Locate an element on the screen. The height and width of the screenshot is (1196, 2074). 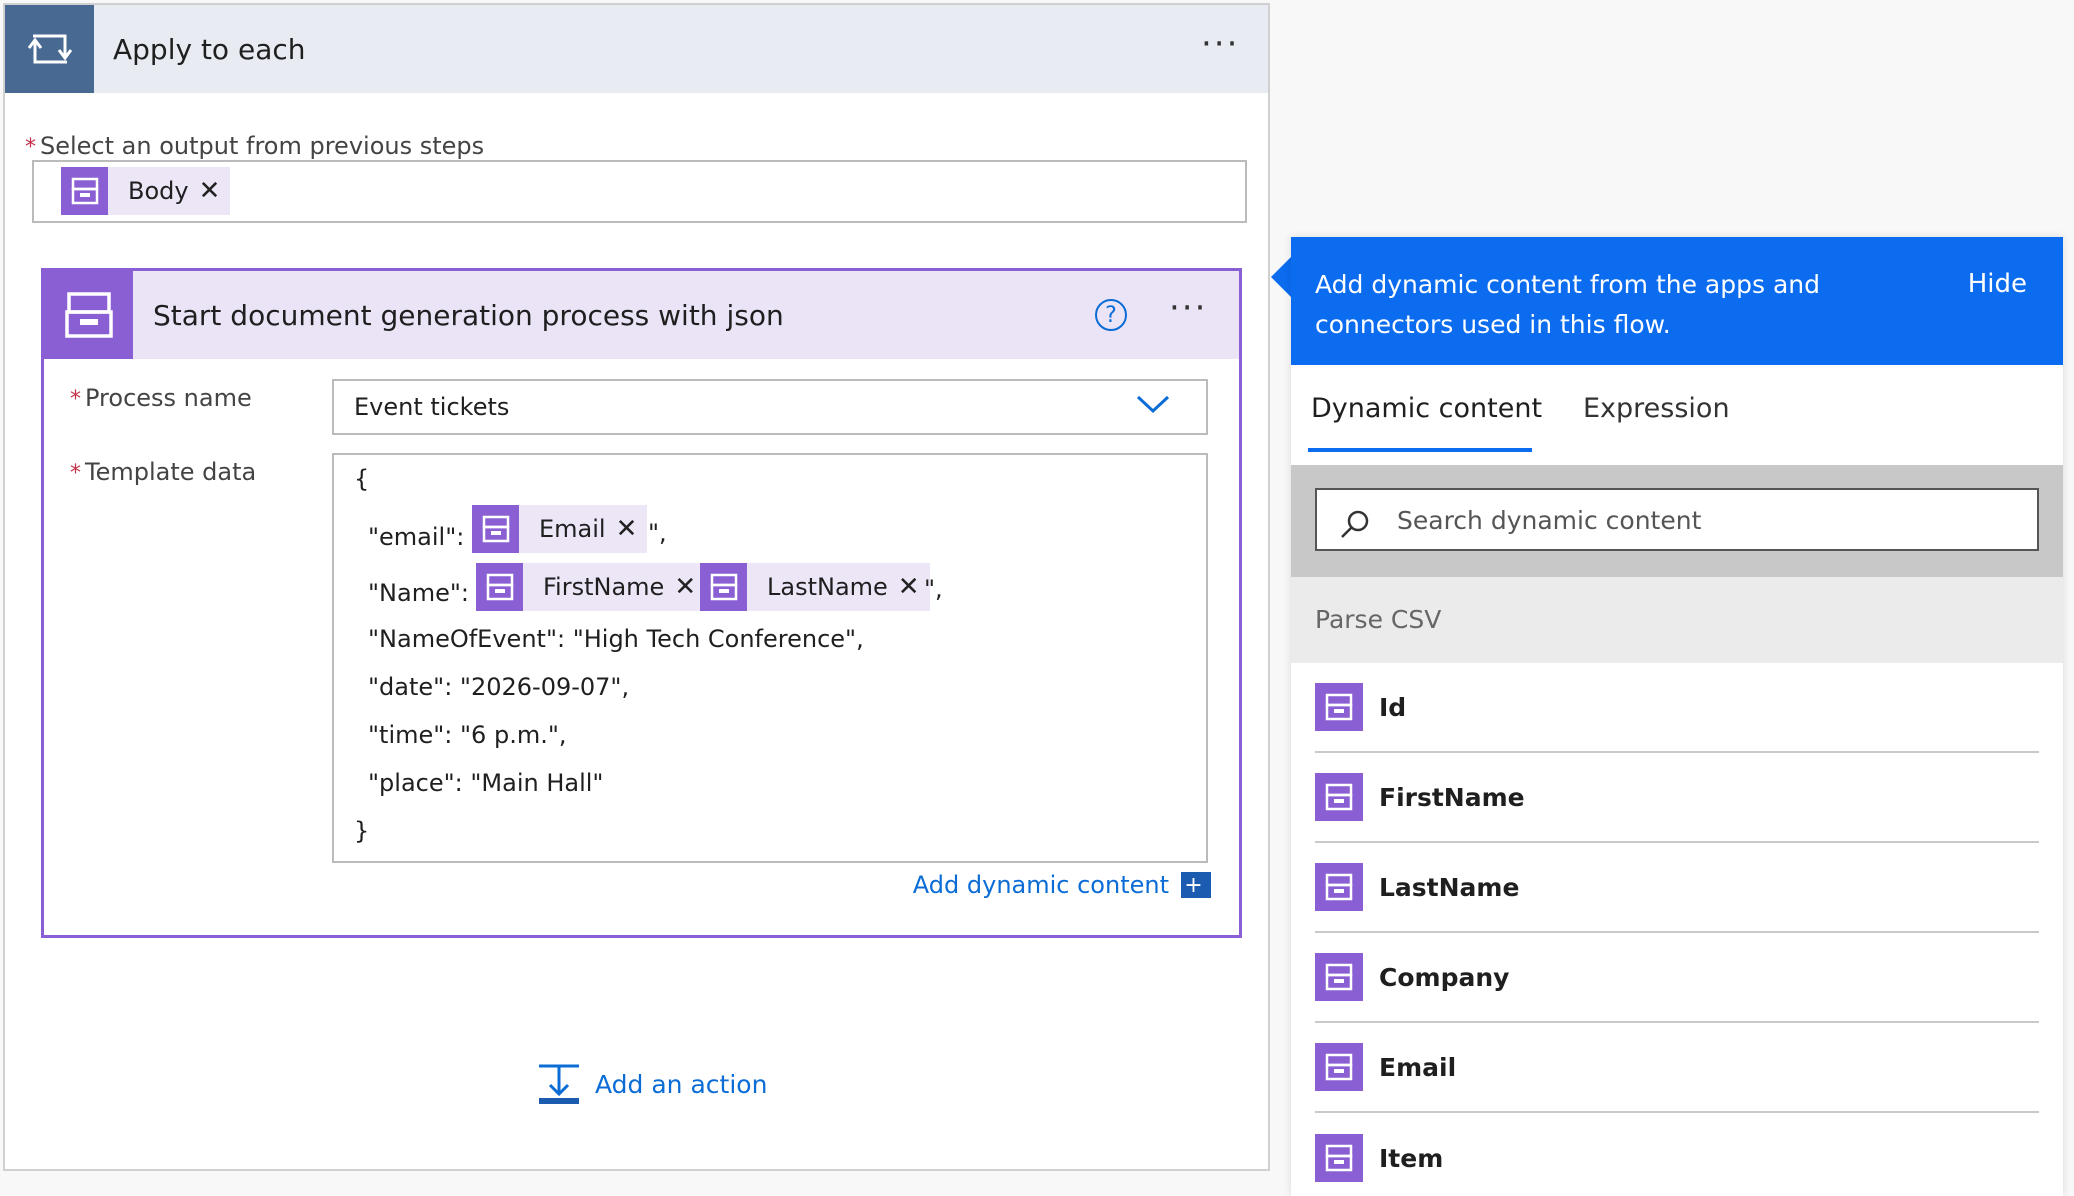
active-tab-indicator is located at coordinates (1420, 450).